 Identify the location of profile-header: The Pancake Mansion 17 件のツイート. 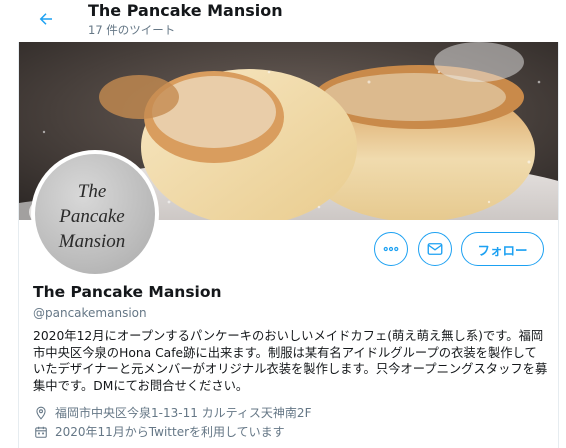
(283, 21).